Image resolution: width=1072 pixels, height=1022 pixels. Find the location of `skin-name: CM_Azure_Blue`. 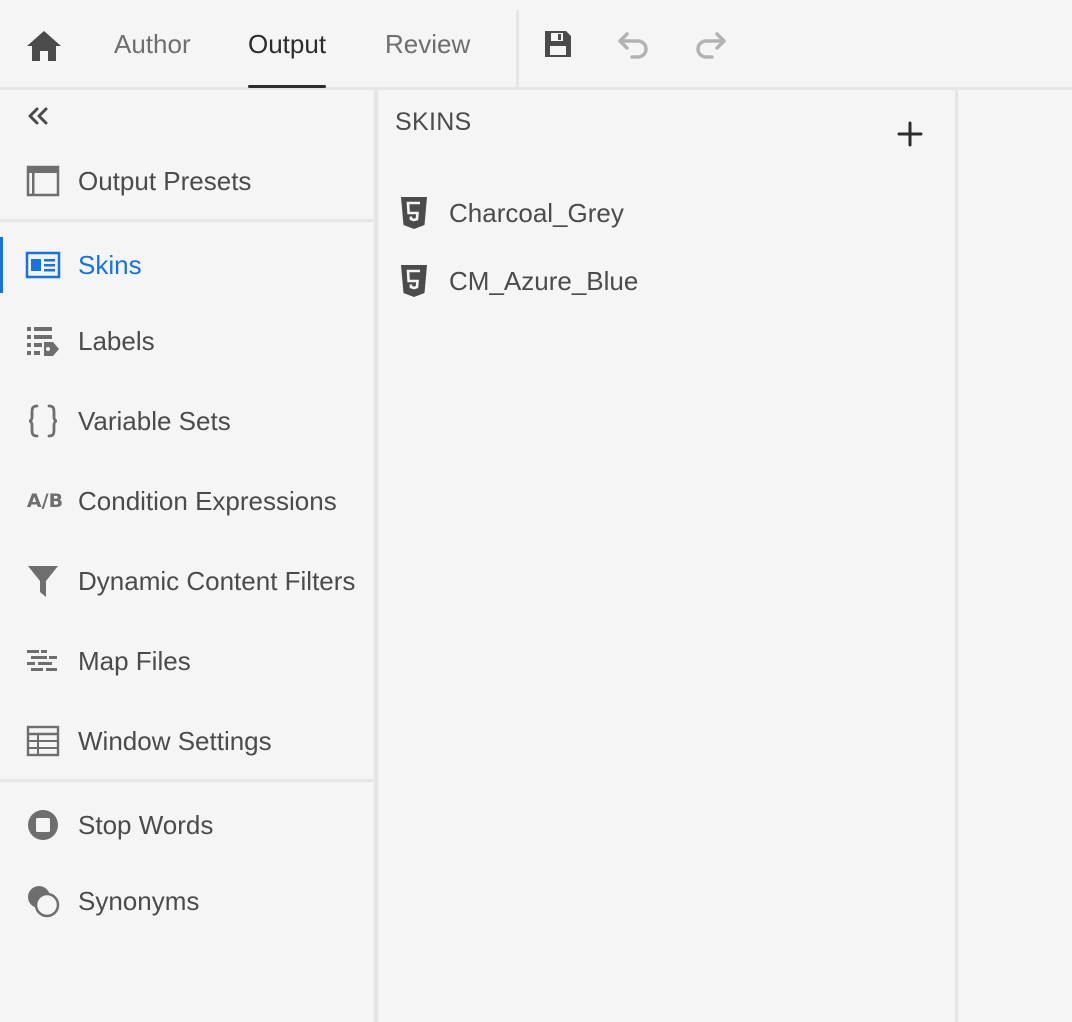

skin-name: CM_Azure_Blue is located at coordinates (544, 280).